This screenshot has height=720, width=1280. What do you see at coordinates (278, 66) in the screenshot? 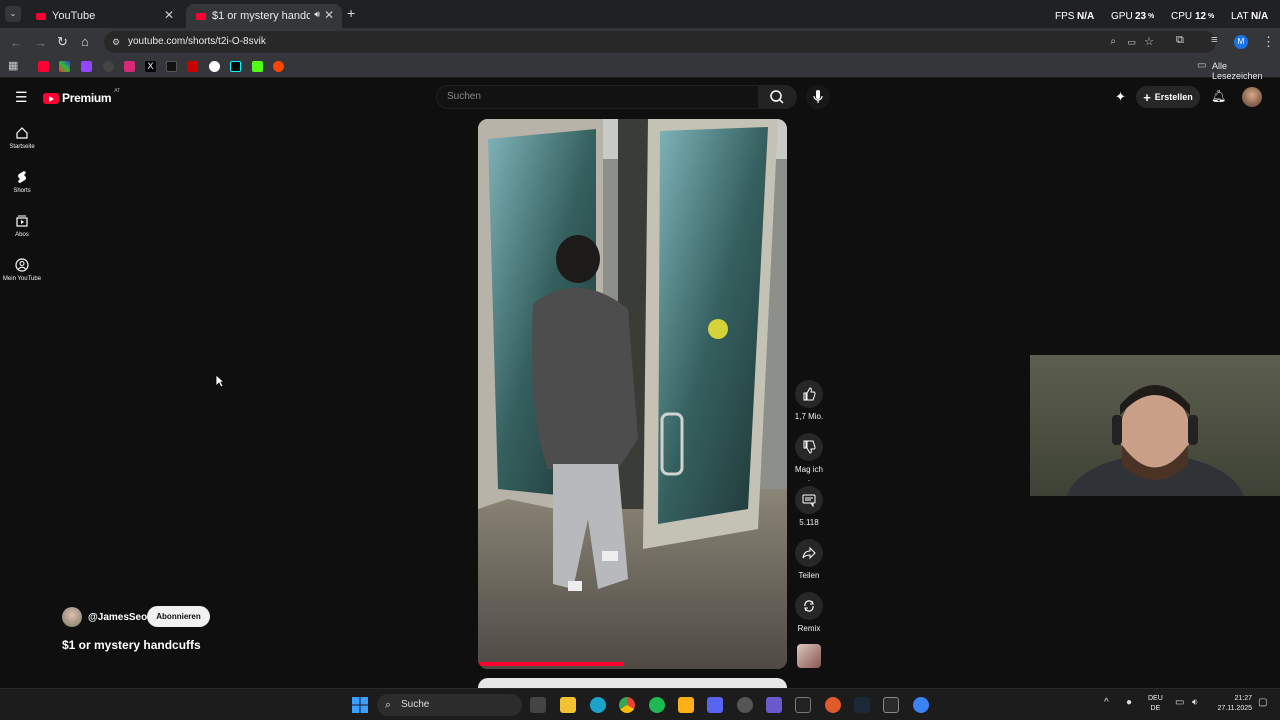
I see `bookmark-reddit-icon` at bounding box center [278, 66].